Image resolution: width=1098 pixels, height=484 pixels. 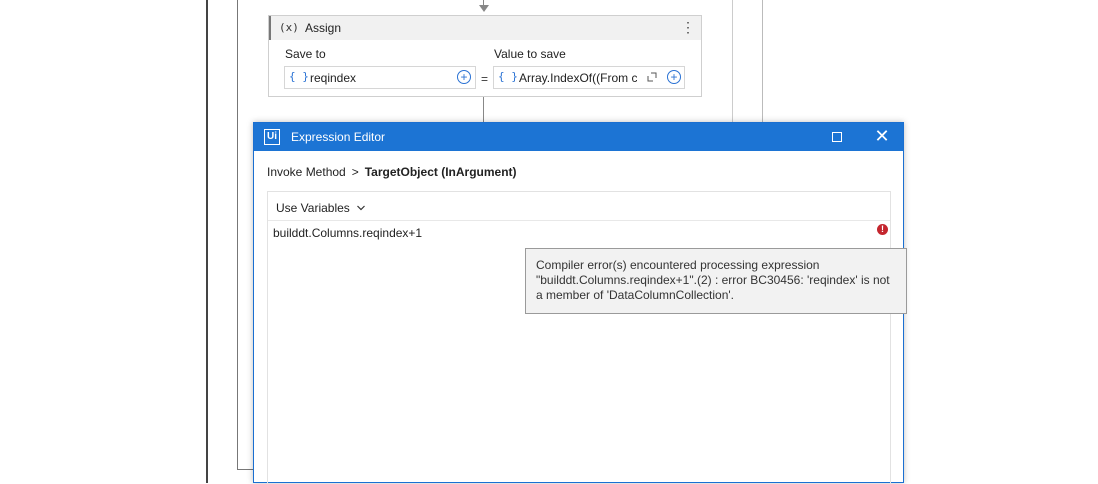 I want to click on equals-sign: =, so click(x=485, y=79).